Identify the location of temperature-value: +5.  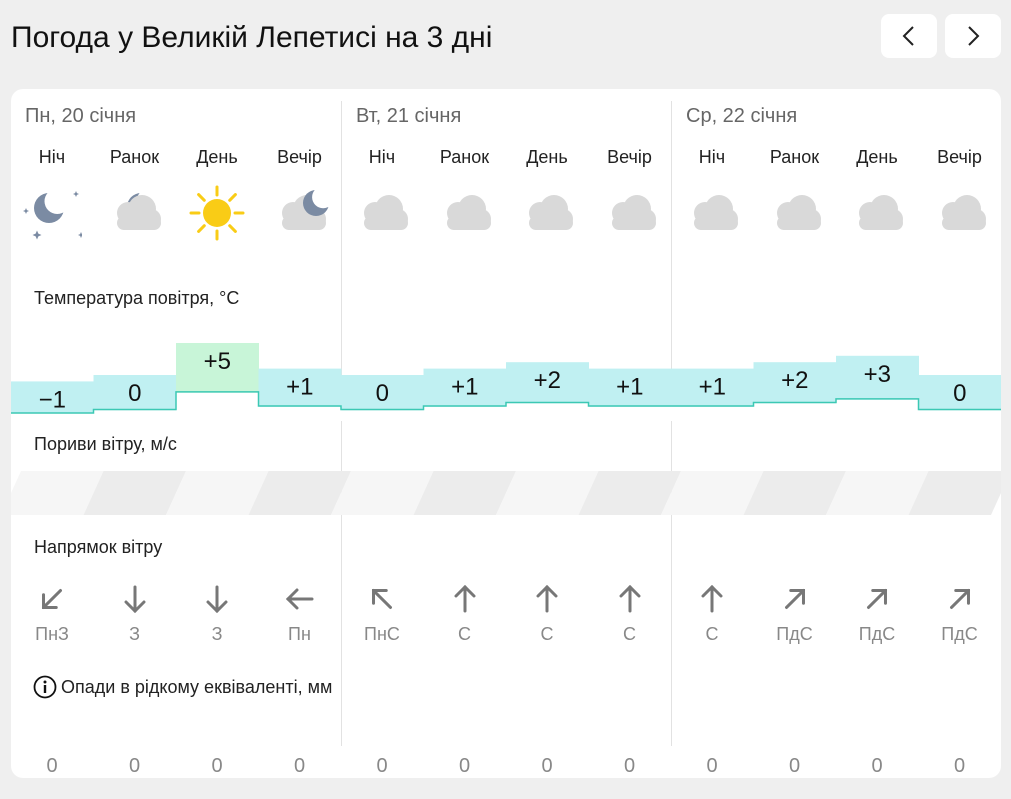
(217, 361).